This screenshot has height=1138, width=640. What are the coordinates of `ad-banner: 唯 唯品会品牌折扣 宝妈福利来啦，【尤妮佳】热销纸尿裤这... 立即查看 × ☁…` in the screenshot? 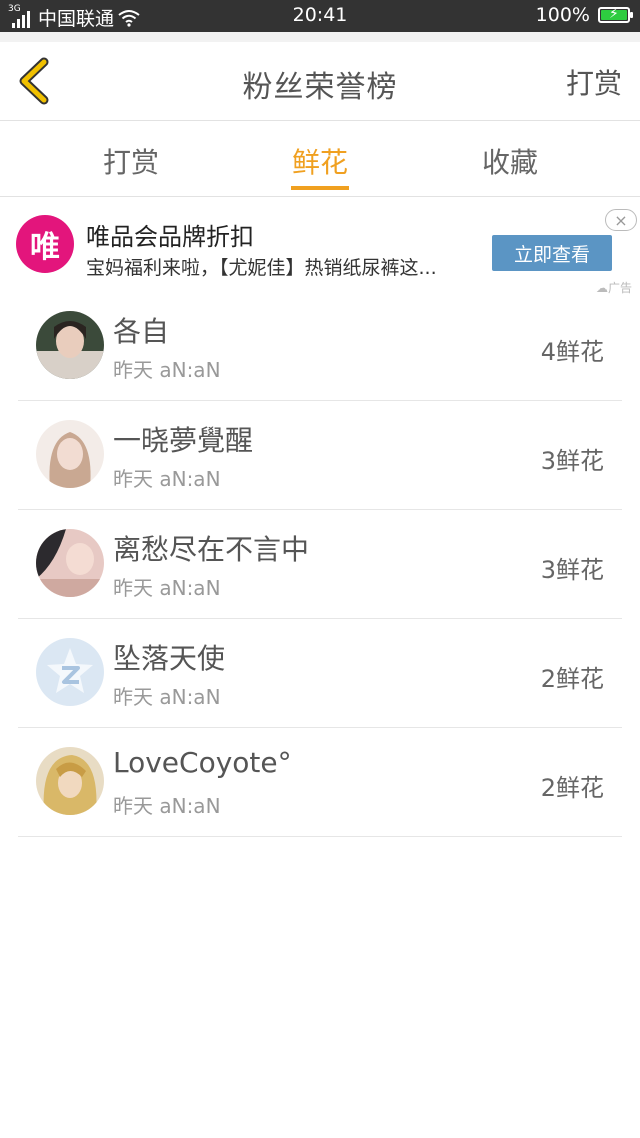 It's located at (320, 247).